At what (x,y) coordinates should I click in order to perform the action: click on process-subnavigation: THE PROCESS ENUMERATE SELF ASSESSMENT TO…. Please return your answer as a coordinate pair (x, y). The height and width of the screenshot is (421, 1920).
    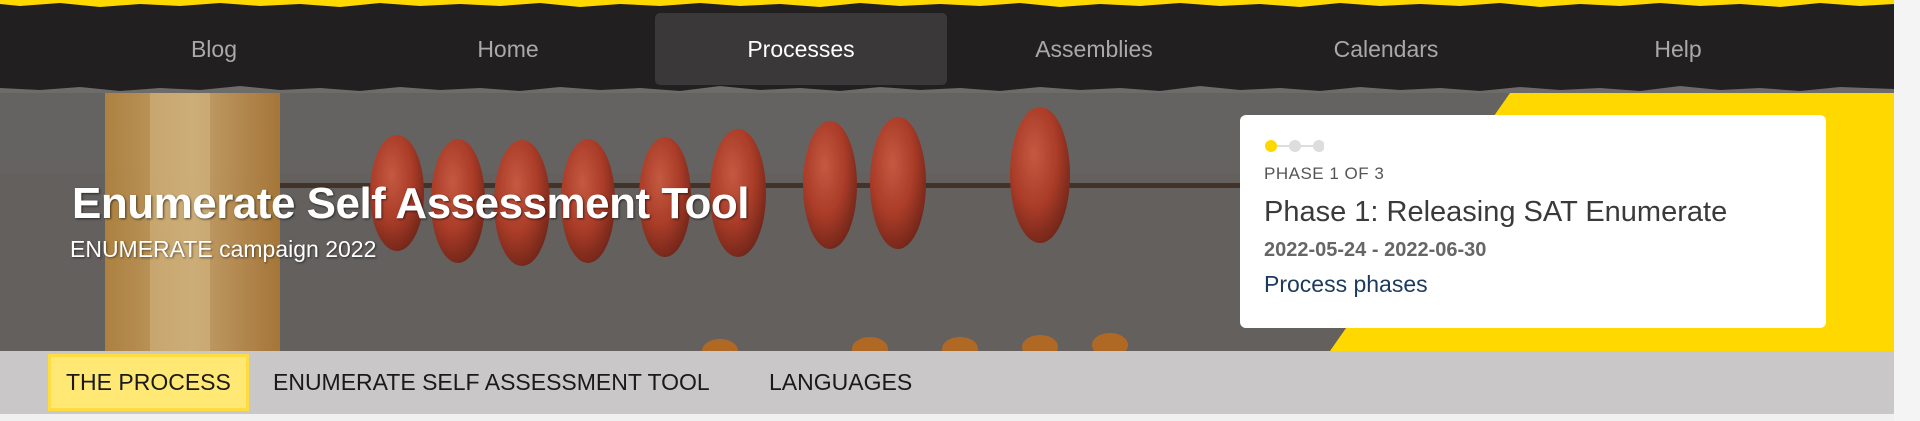
    Looking at the image, I should click on (947, 382).